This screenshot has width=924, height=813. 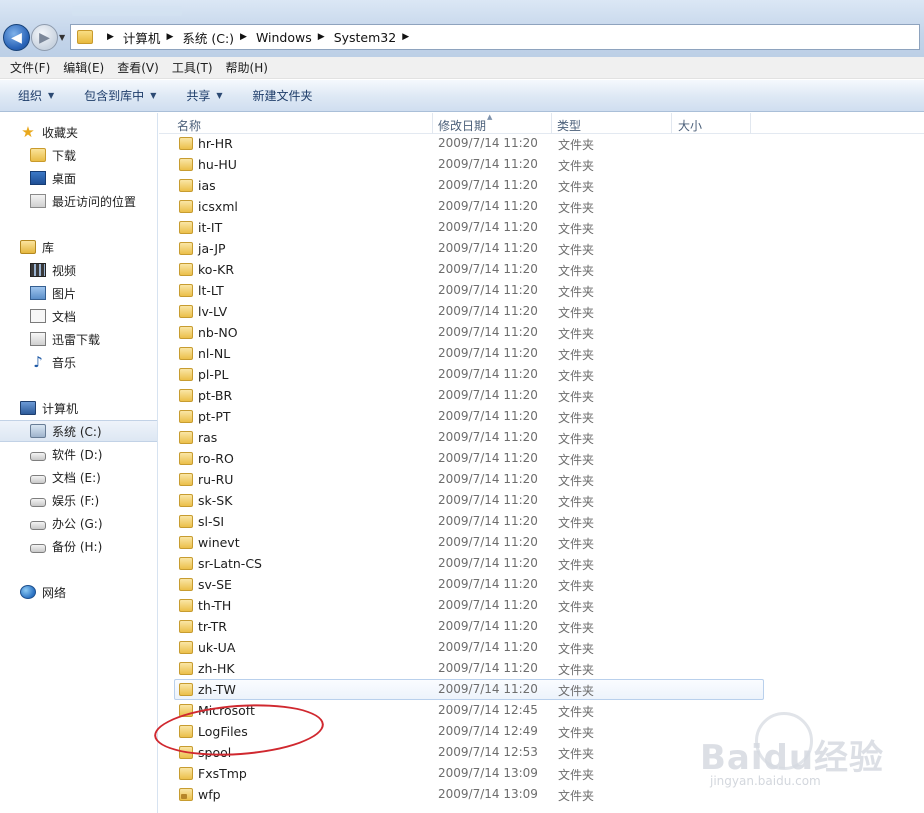 I want to click on file-row: zh-TW 2009/7/14 11:20 文件夹, so click(x=469, y=689).